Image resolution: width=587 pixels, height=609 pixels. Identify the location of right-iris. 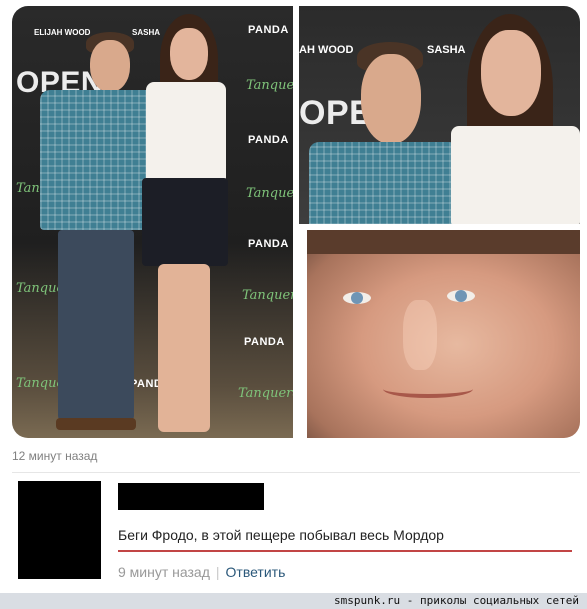
(461, 296).